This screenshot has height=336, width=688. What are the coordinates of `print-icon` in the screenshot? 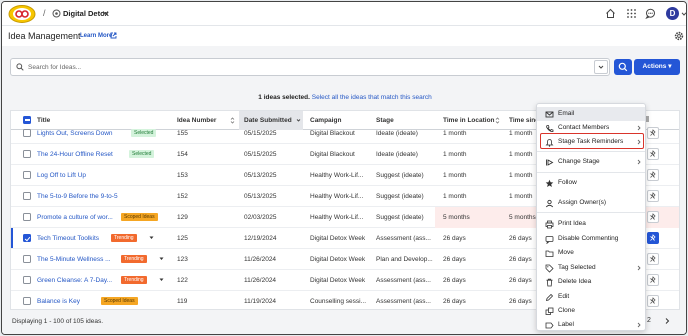 It's located at (549, 224).